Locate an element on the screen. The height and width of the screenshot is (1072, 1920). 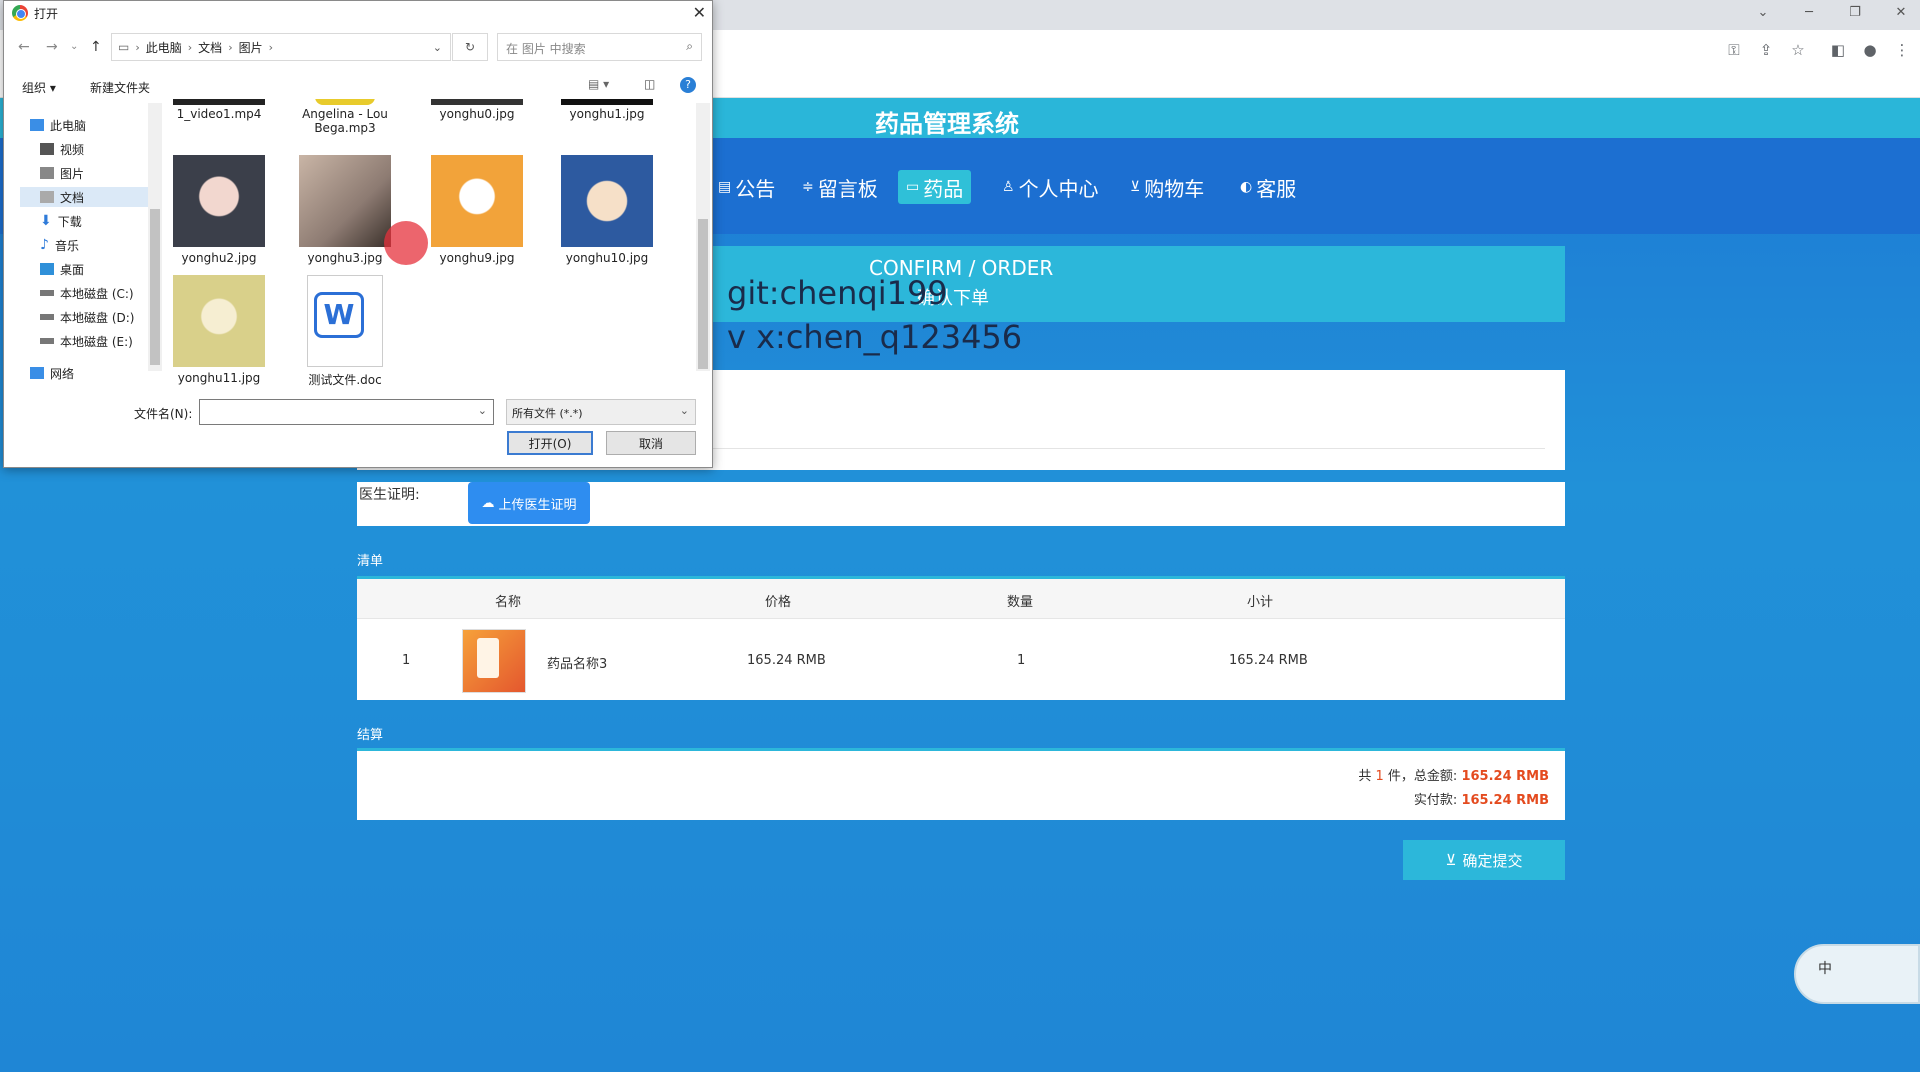
file-item: yonghu3.jpg is located at coordinates (345, 210).